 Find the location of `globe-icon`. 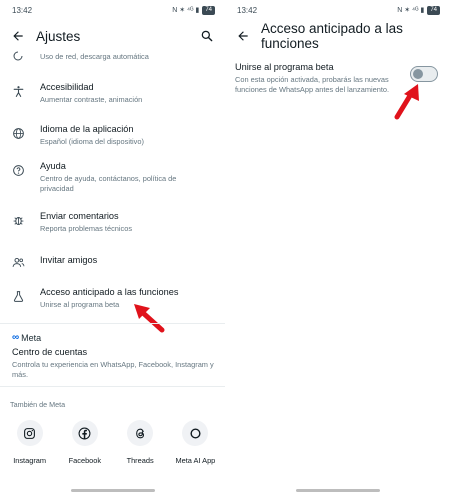

globe-icon is located at coordinates (18, 133).